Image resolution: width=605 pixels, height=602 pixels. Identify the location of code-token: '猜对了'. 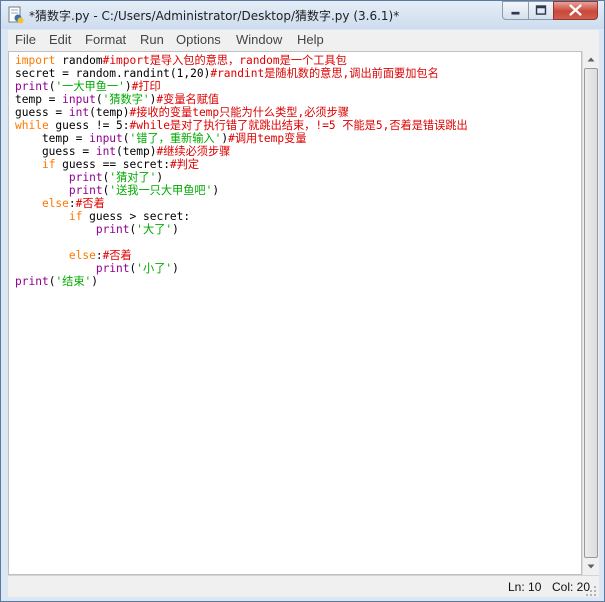
(133, 177).